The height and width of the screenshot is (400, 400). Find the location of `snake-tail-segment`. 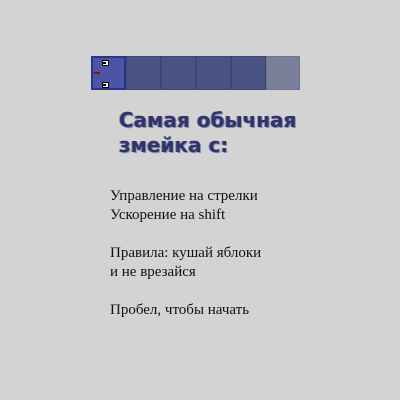

snake-tail-segment is located at coordinates (283, 73).